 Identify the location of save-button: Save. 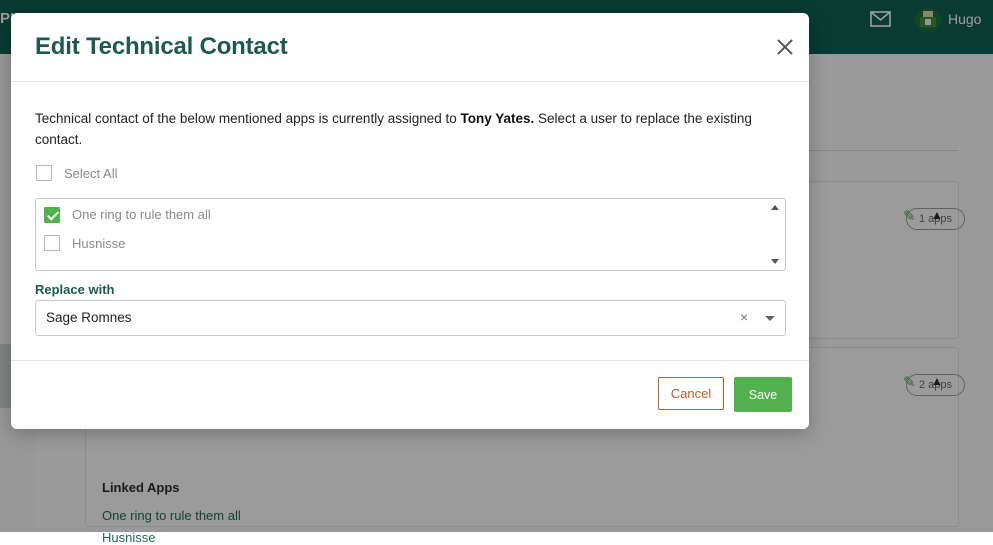
(763, 394).